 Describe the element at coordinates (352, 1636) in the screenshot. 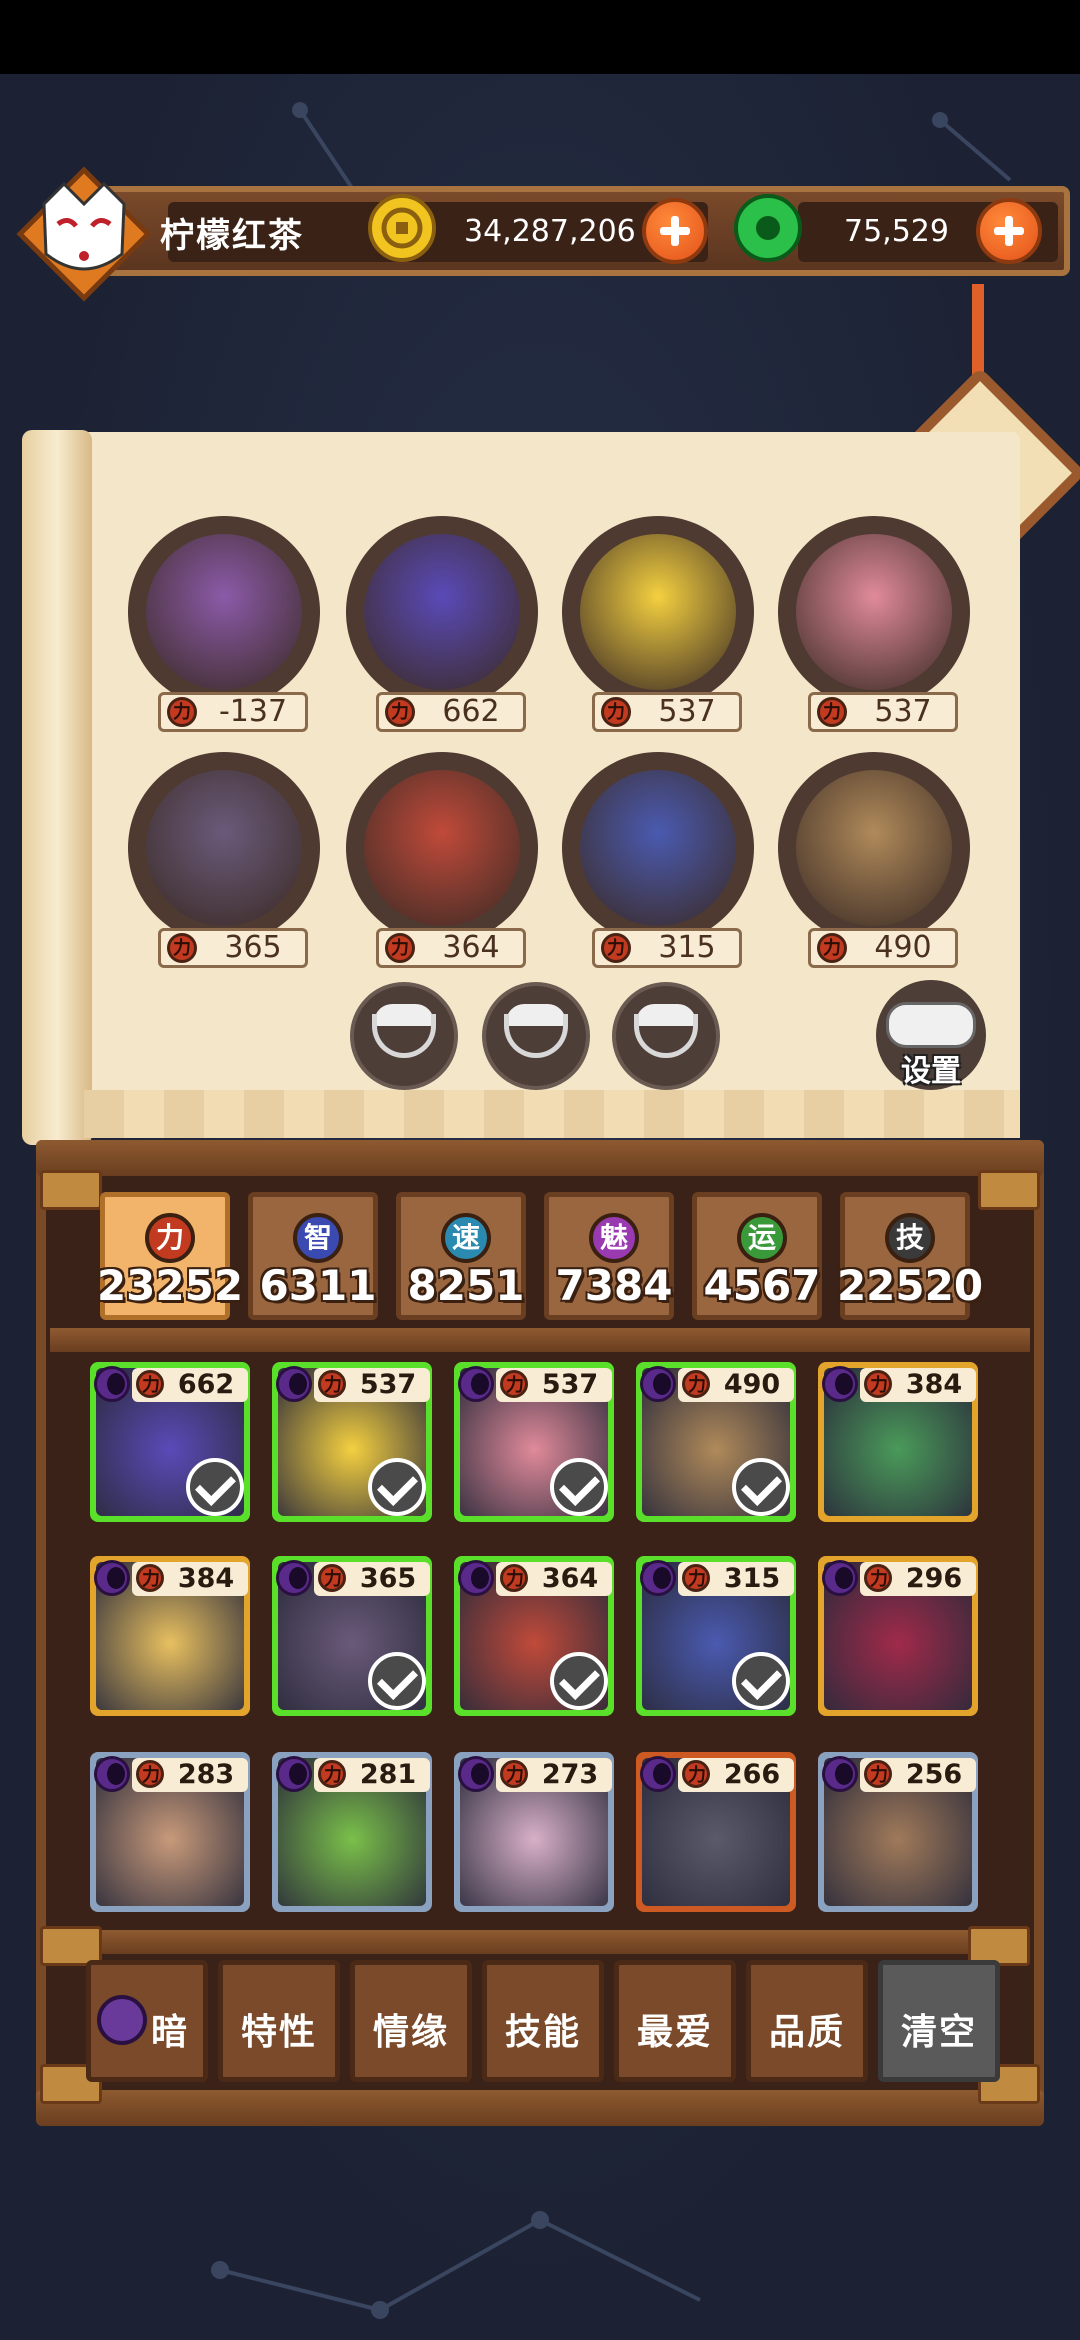

I see `hero-card: 365` at that location.